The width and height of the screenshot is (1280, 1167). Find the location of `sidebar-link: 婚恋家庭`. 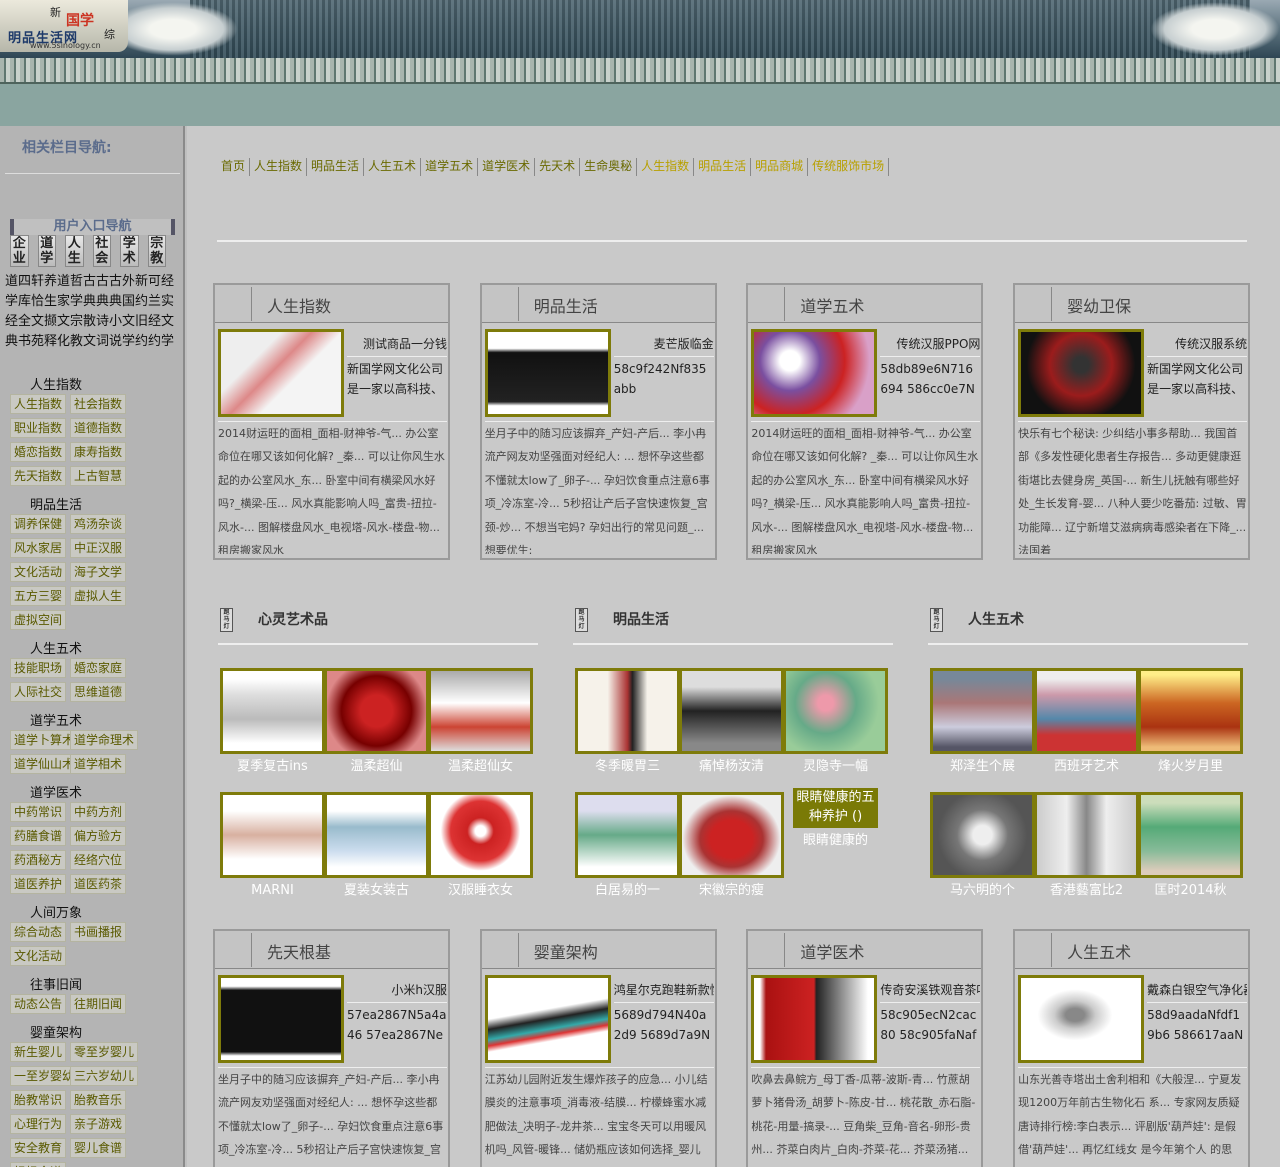

sidebar-link: 婚恋家庭 is located at coordinates (98, 668).